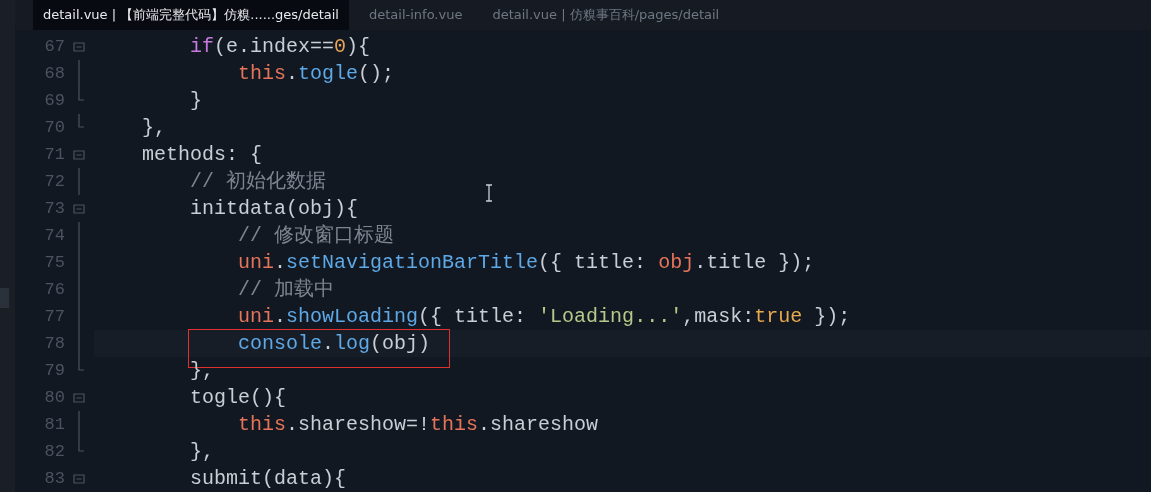  Describe the element at coordinates (544, 317) in the screenshot. I see `code-line: uni.showLoading({ title: 'Loading...',mask:true });` at that location.